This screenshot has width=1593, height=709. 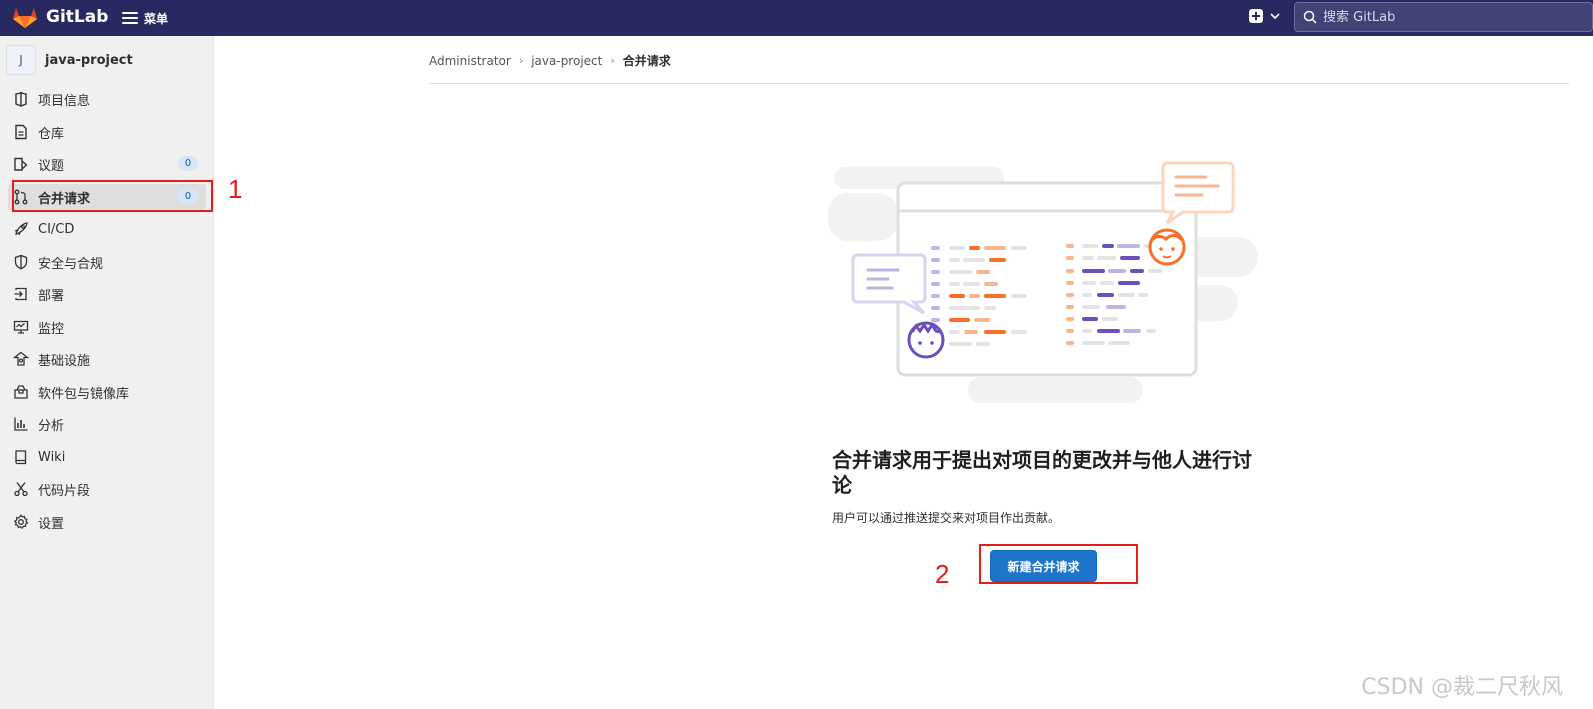 What do you see at coordinates (566, 61) in the screenshot?
I see `breadcrumb-project: java-project` at bounding box center [566, 61].